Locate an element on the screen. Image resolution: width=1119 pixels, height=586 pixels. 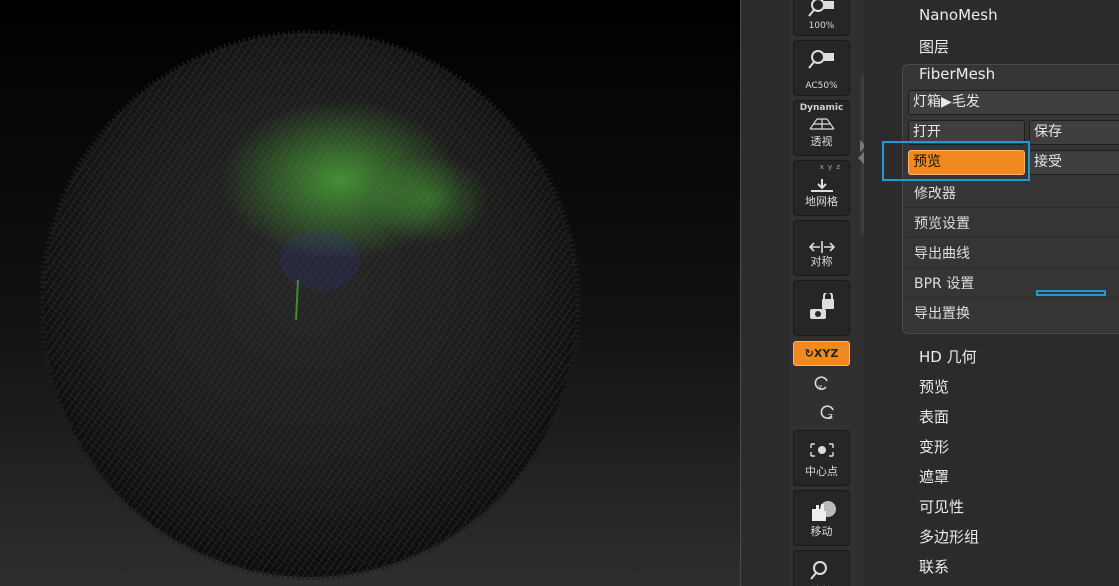
actual-size-label: 100% is located at coordinates (821, 26).